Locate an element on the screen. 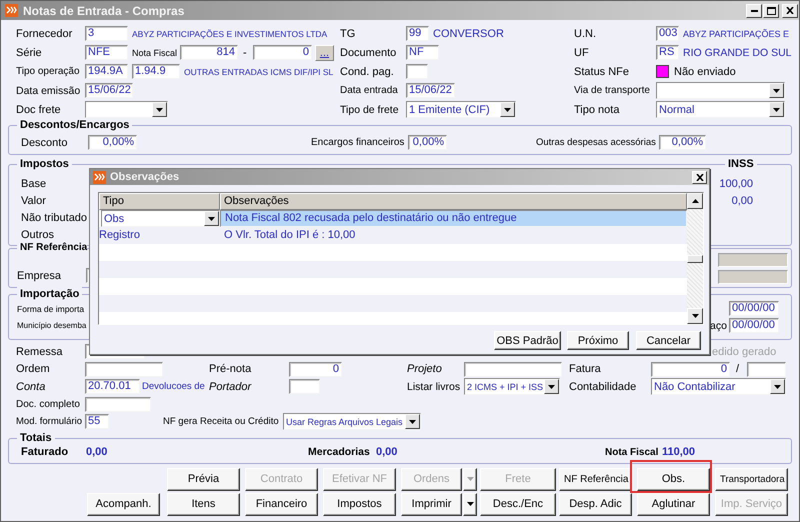  dropdown-field: Normal is located at coordinates (720, 109).